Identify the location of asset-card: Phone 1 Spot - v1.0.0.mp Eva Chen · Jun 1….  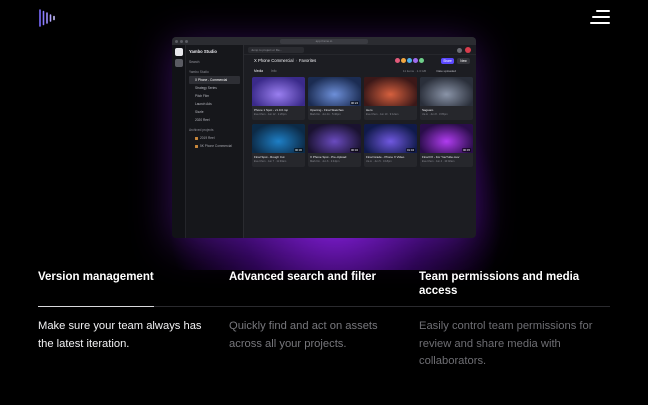
(278, 98).